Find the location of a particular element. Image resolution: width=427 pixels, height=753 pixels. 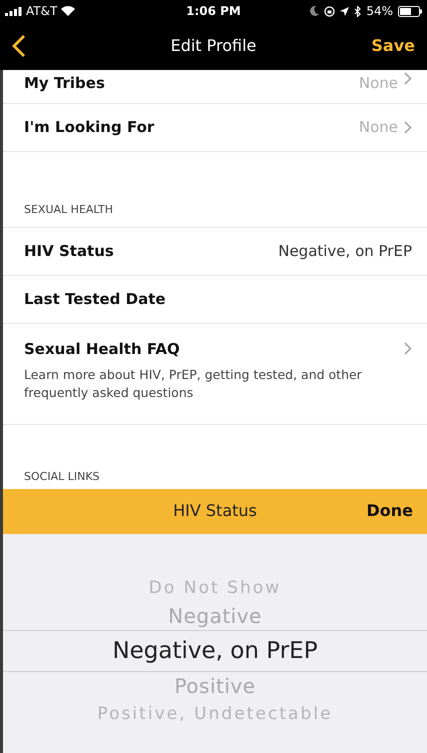

settings-row: Sexual Health FAQ Learn more about HIV, PrEP, getting tested, and other frequently asked questions is located at coordinates (215, 374).